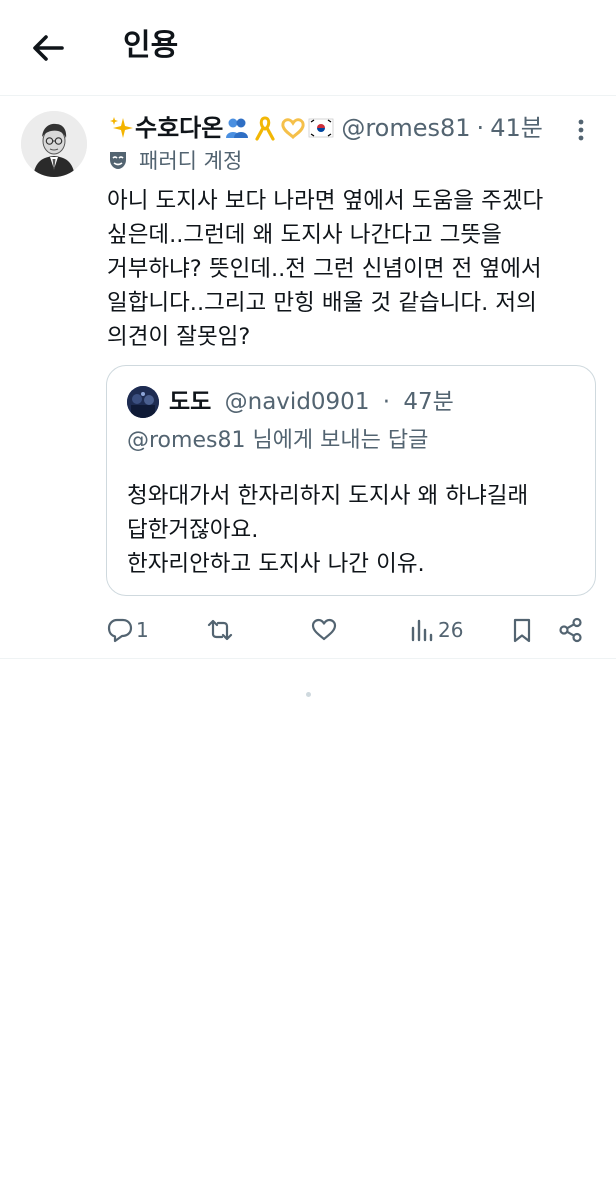 This screenshot has width=616, height=1200. Describe the element at coordinates (422, 630) in the screenshot. I see `views-bar-chart-icon` at that location.